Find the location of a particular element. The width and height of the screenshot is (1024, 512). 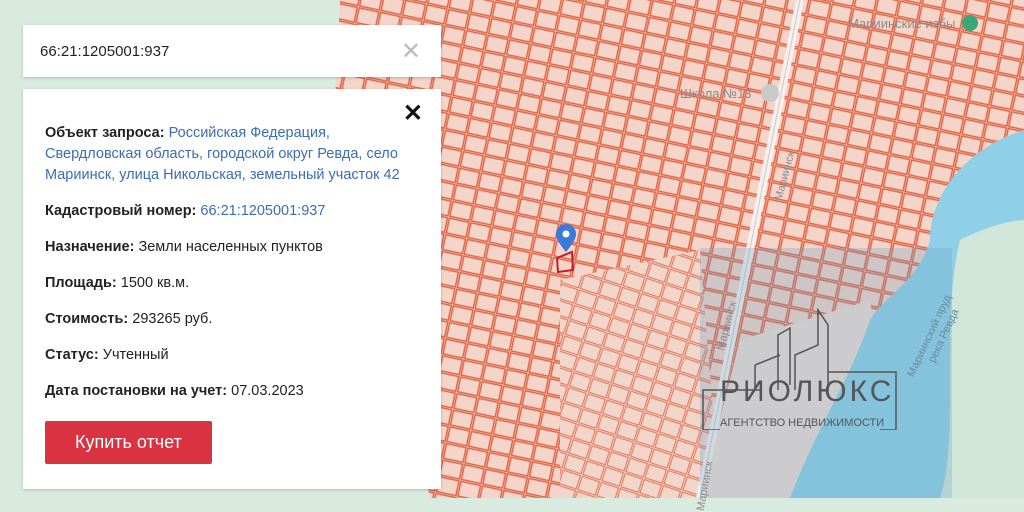

info-row-date: Дата постановки на учет: 07.03.2023 is located at coordinates (232, 391).